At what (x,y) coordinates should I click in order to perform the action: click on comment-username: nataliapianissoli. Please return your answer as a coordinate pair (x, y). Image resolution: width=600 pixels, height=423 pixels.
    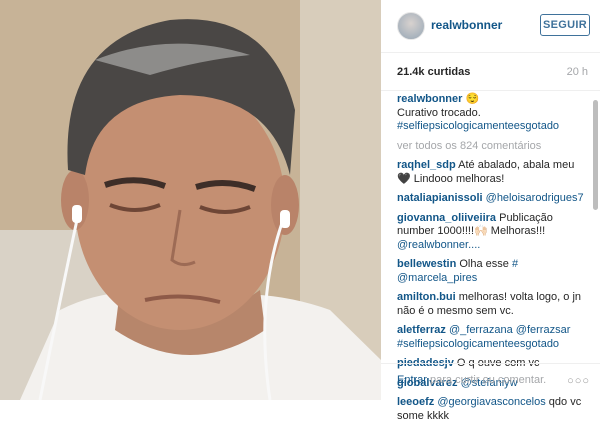
    Looking at the image, I should click on (440, 198).